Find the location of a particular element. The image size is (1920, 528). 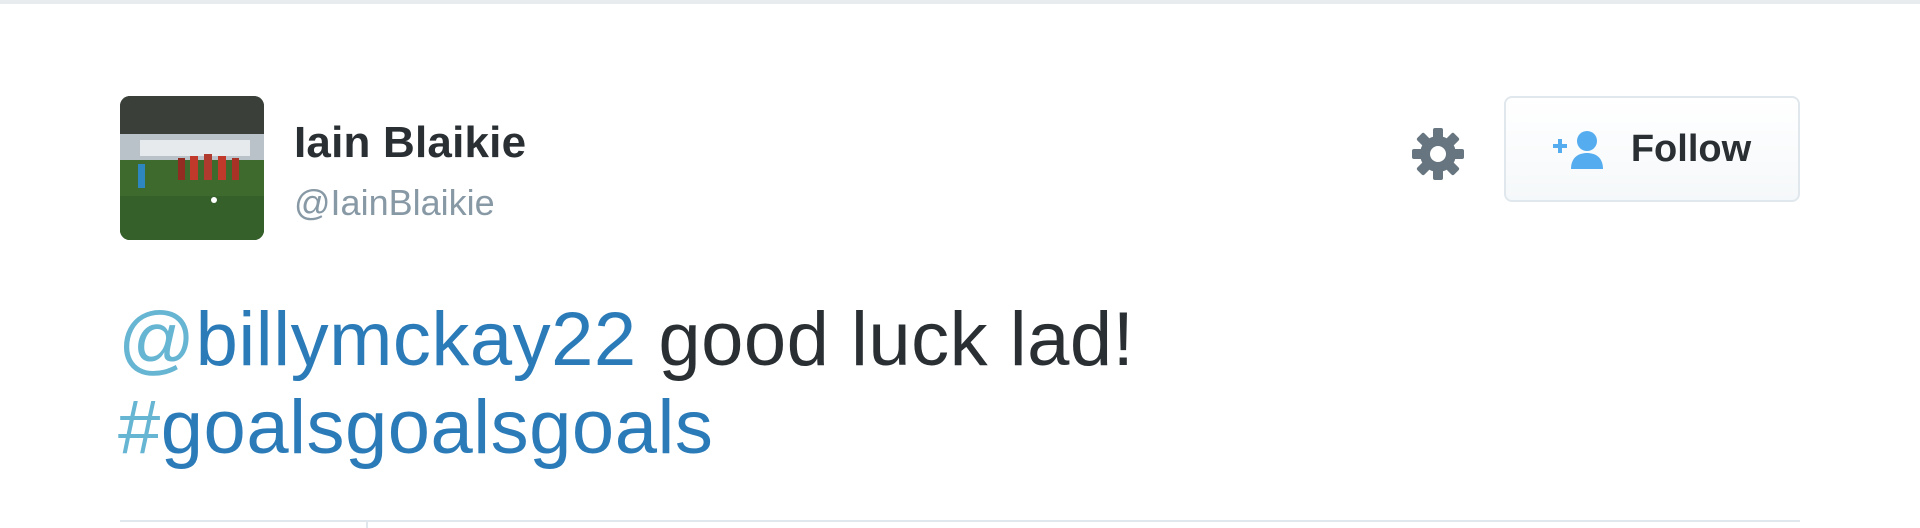

gear-icon is located at coordinates (1438, 154).